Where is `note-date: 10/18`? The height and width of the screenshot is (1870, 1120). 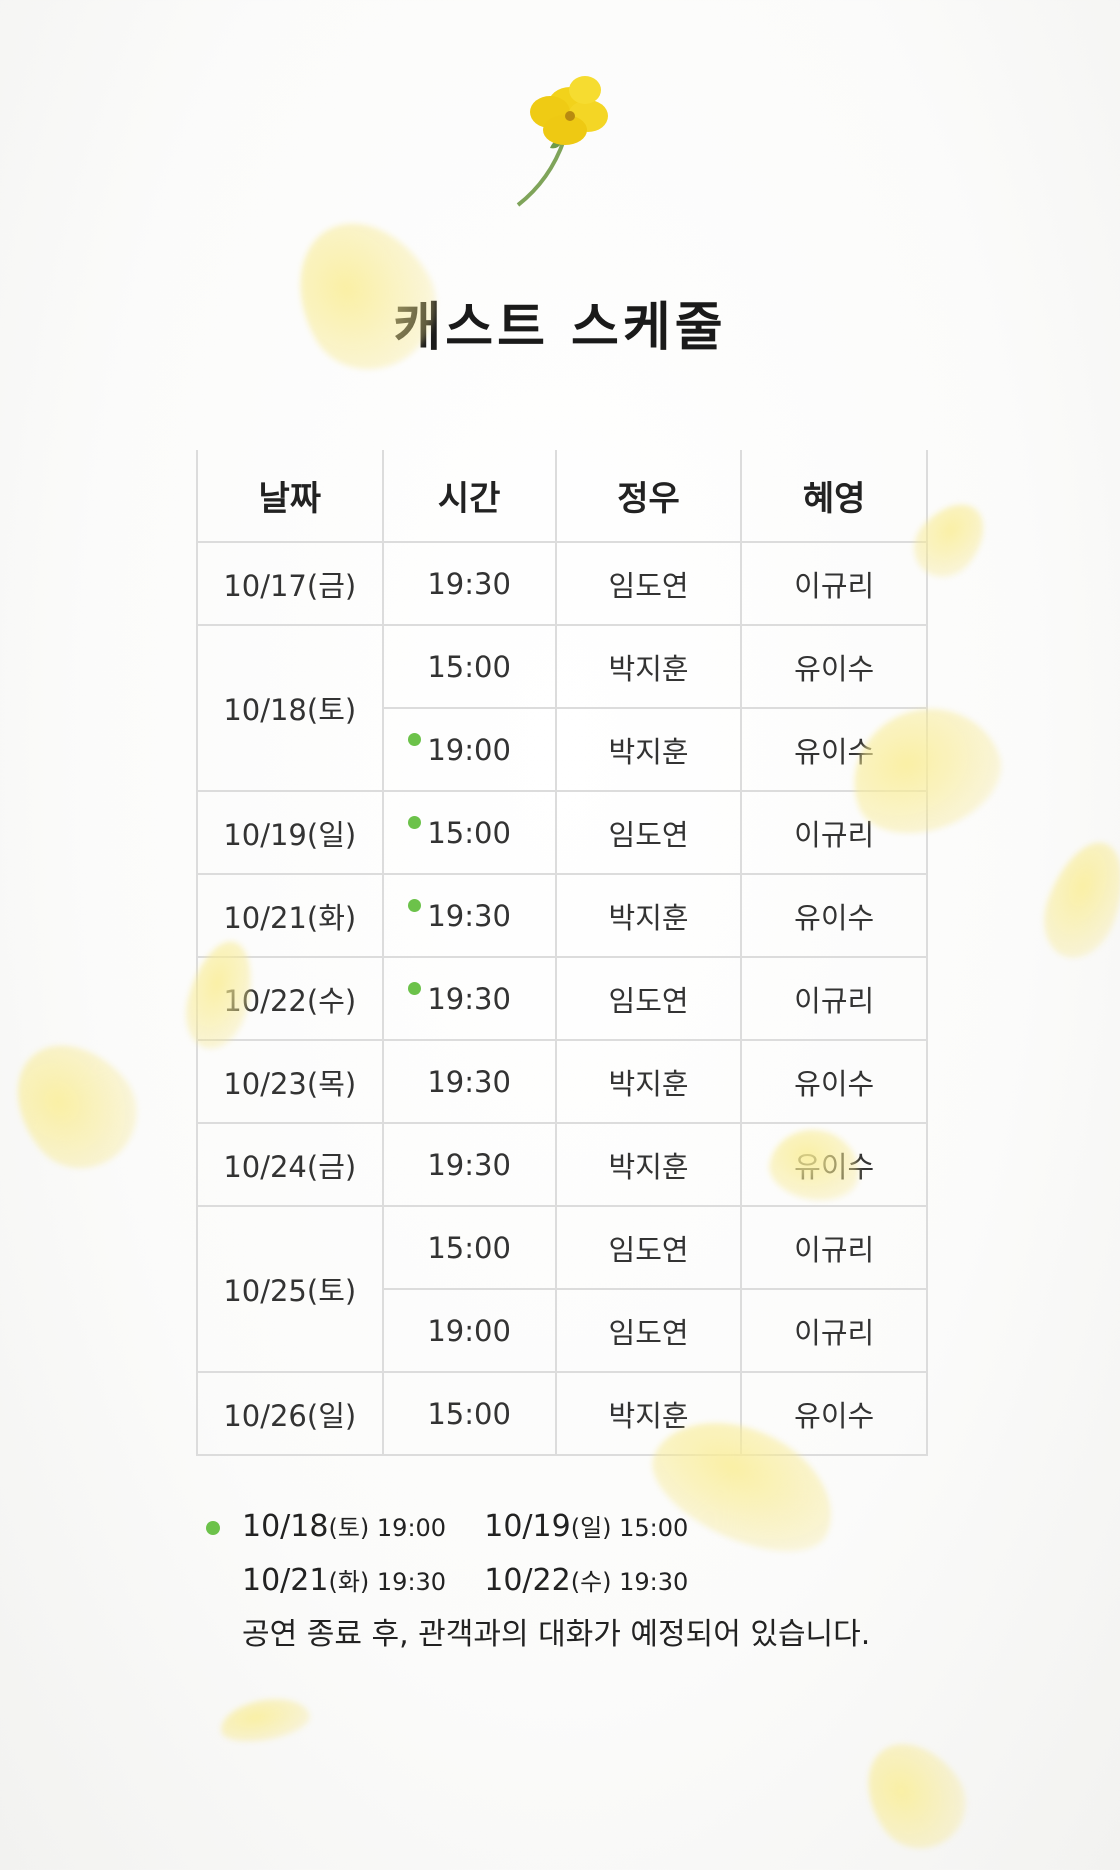 note-date: 10/18 is located at coordinates (285, 1526).